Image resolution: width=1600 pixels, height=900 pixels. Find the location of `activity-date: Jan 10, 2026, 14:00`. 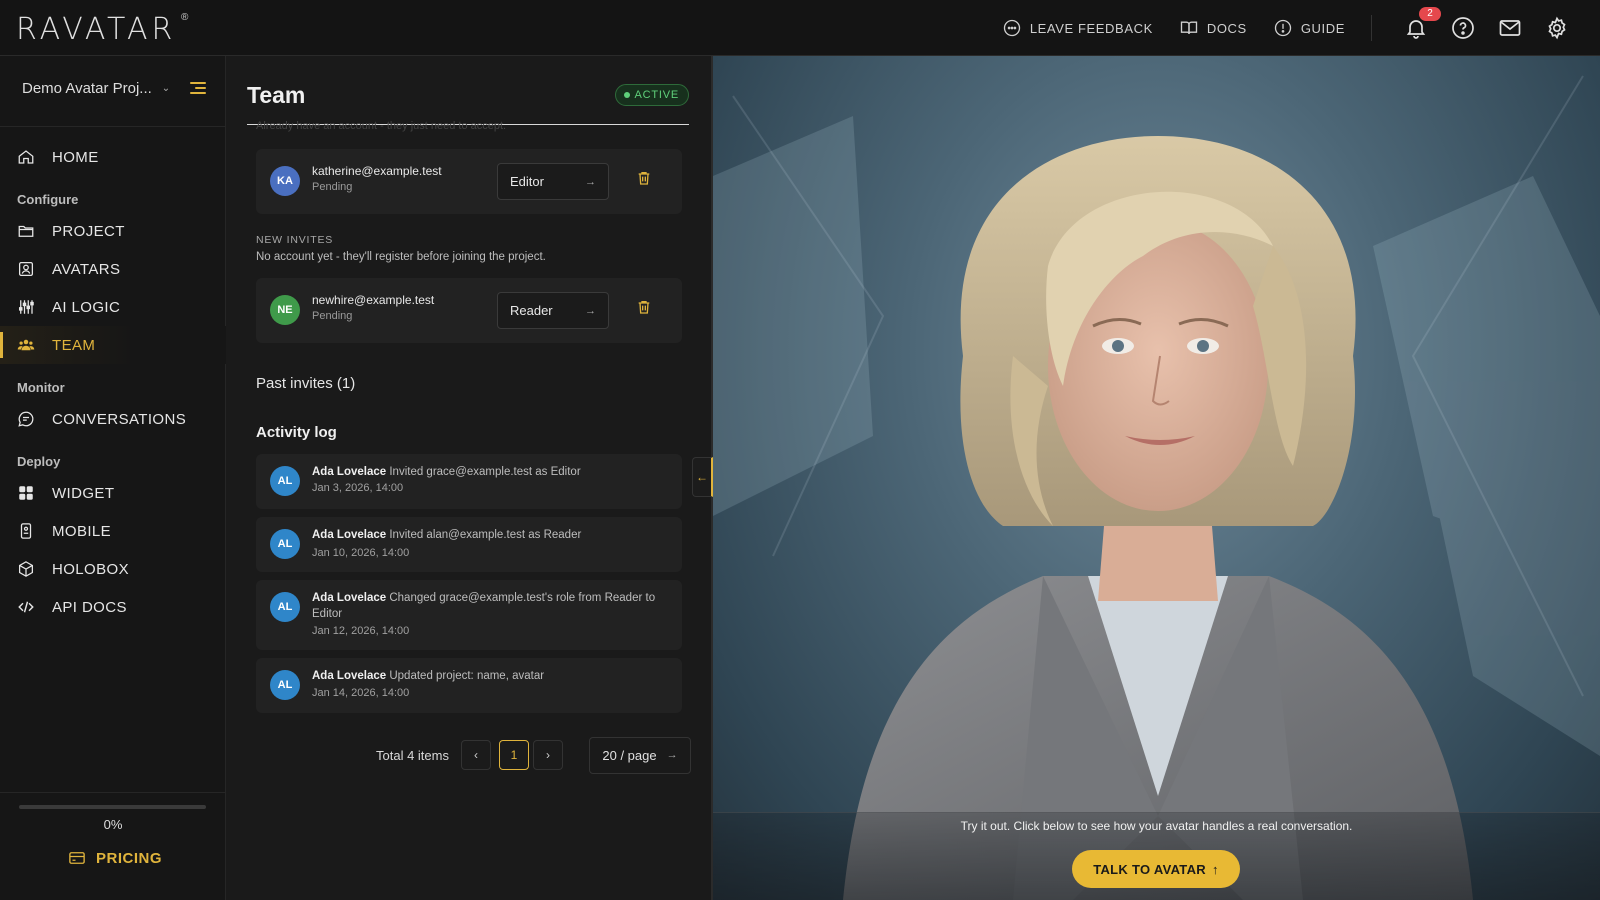

activity-date: Jan 10, 2026, 14:00 is located at coordinates (361, 553).